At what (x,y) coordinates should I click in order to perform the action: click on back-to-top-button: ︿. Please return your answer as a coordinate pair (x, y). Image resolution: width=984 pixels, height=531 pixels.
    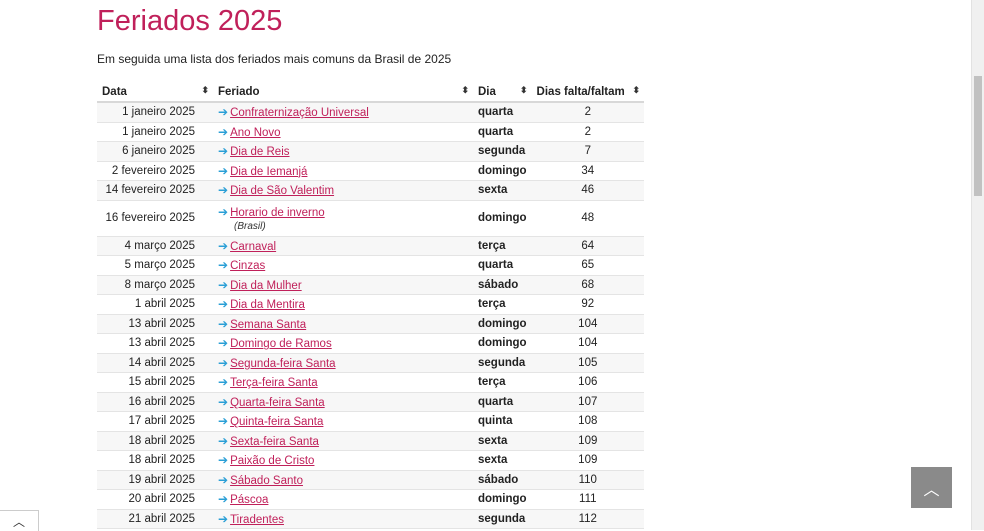
    Looking at the image, I should click on (931, 487).